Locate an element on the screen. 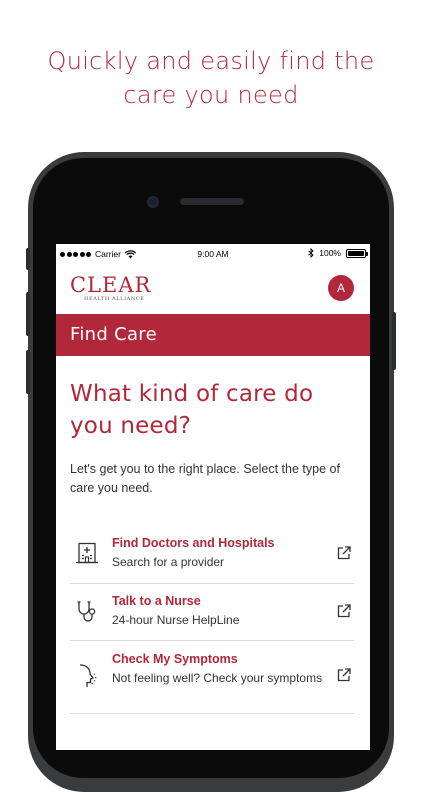 This screenshot has height=792, width=422. status-bar: Carrier 9:00 AM 100% is located at coordinates (213, 255).